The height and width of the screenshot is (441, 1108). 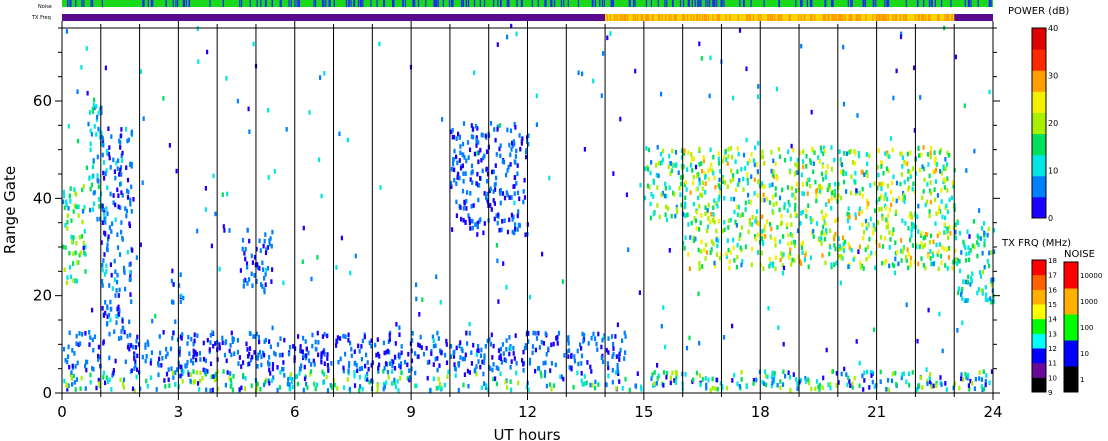 I want to click on noise-scale-tick: 1000, so click(x=1089, y=302).